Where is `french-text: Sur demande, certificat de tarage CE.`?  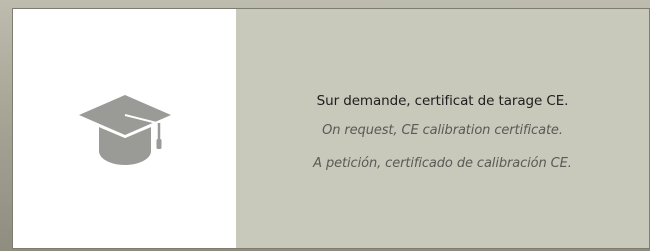
french-text: Sur demande, certificat de tarage CE. is located at coordinates (442, 100).